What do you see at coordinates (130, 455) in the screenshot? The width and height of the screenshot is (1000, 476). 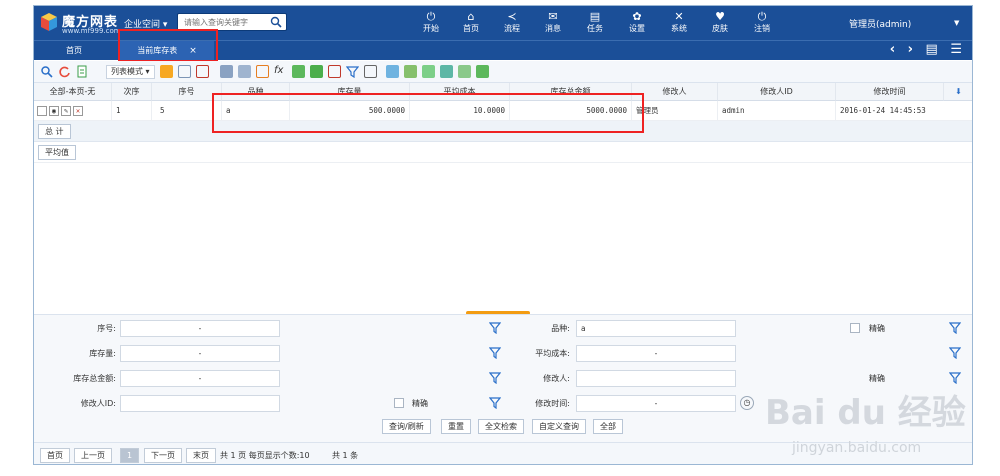 I see `page-number: 1` at bounding box center [130, 455].